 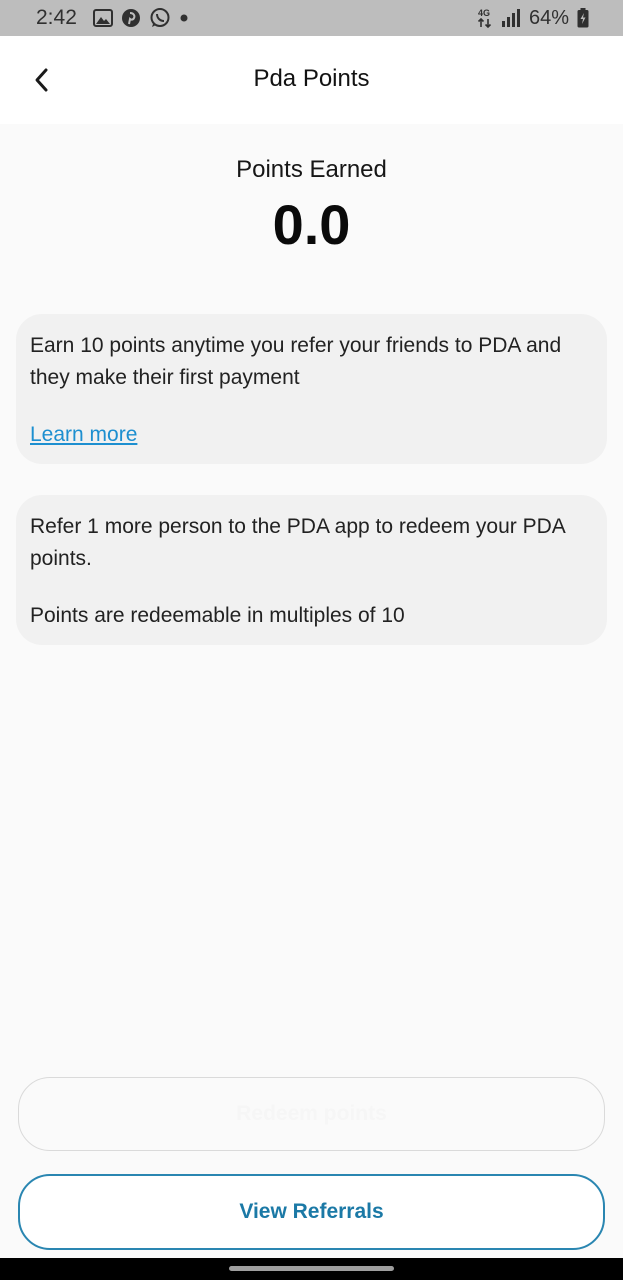 I want to click on view-referrals-button: View Referrals, so click(x=311, y=1212).